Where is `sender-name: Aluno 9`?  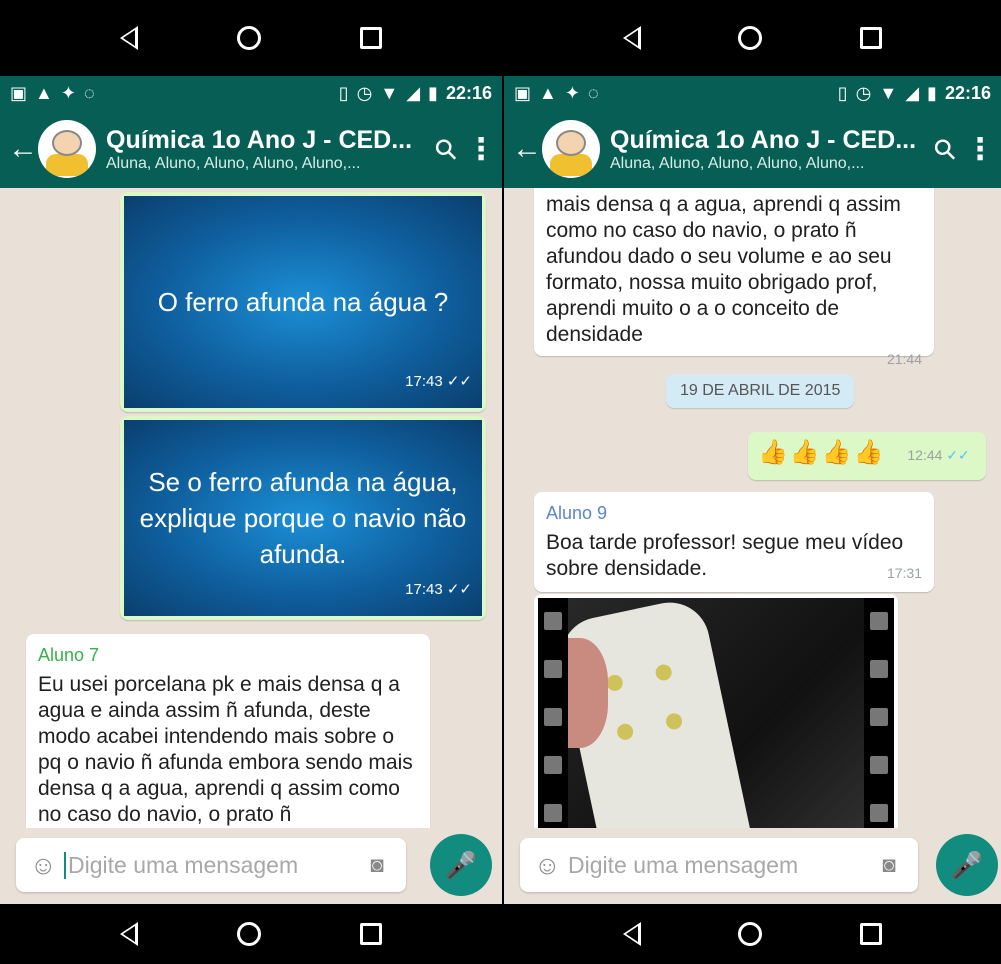
sender-name: Aluno 9 is located at coordinates (577, 513).